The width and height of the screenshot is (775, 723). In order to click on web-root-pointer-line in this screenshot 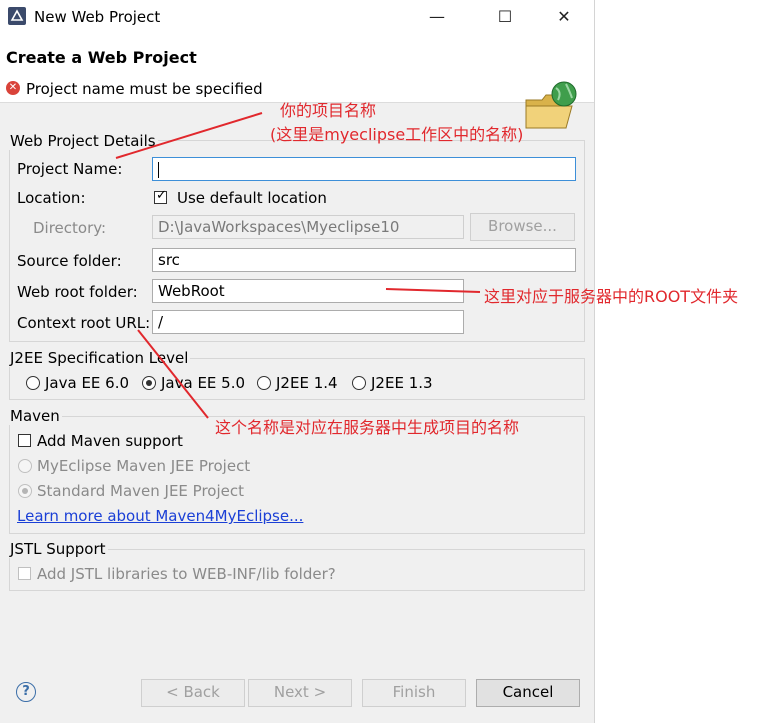, I will do `click(433, 290)`.